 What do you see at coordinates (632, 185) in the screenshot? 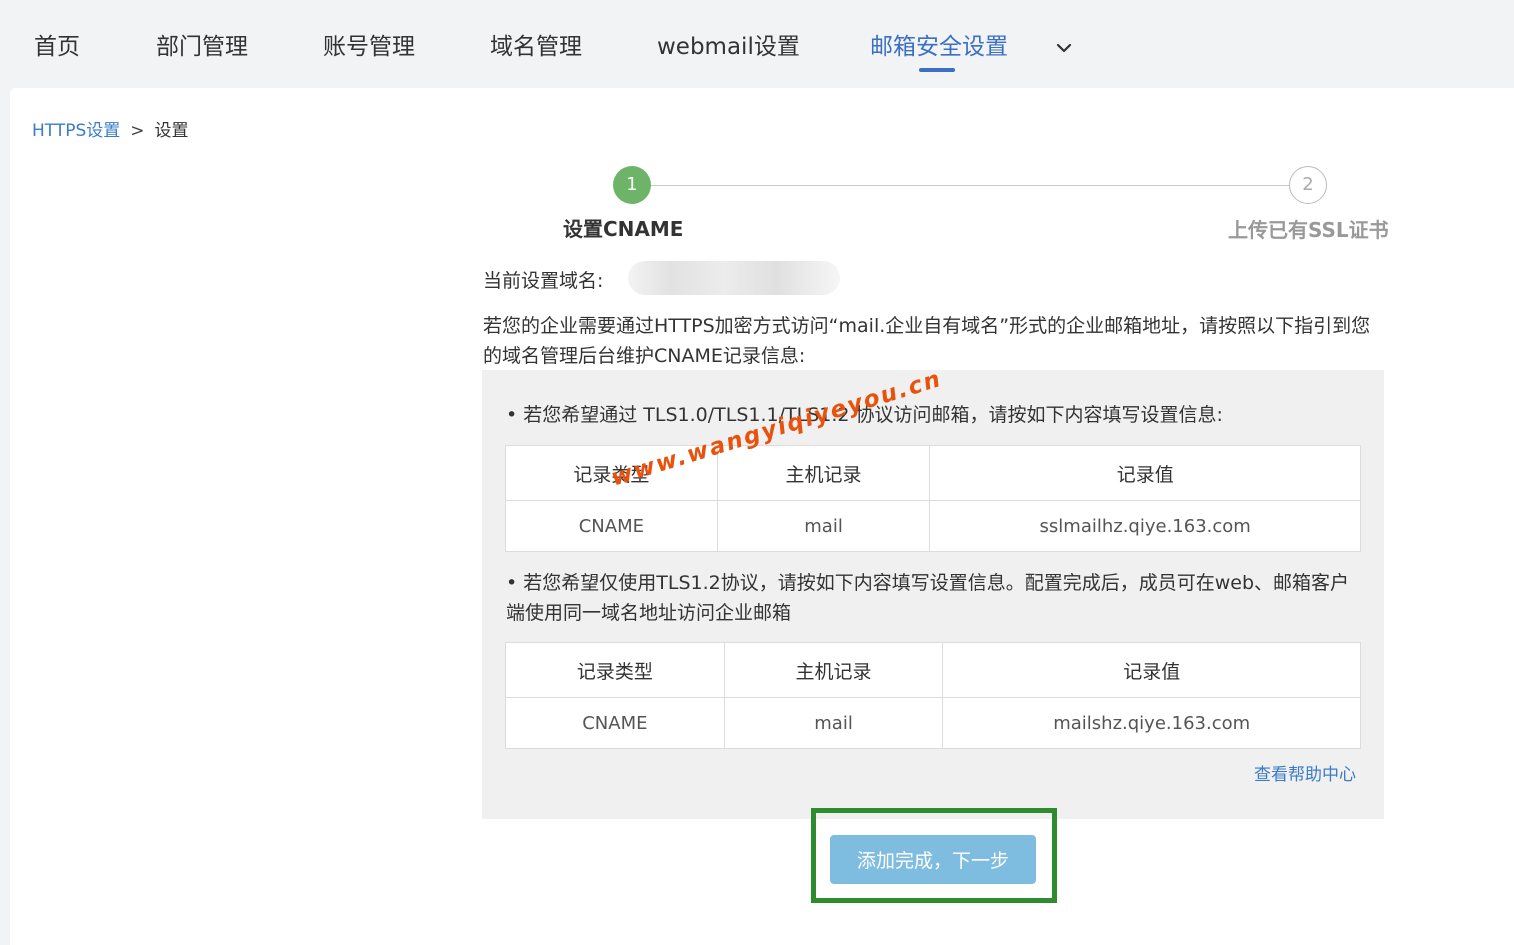
I see `step-1-circle: 1` at bounding box center [632, 185].